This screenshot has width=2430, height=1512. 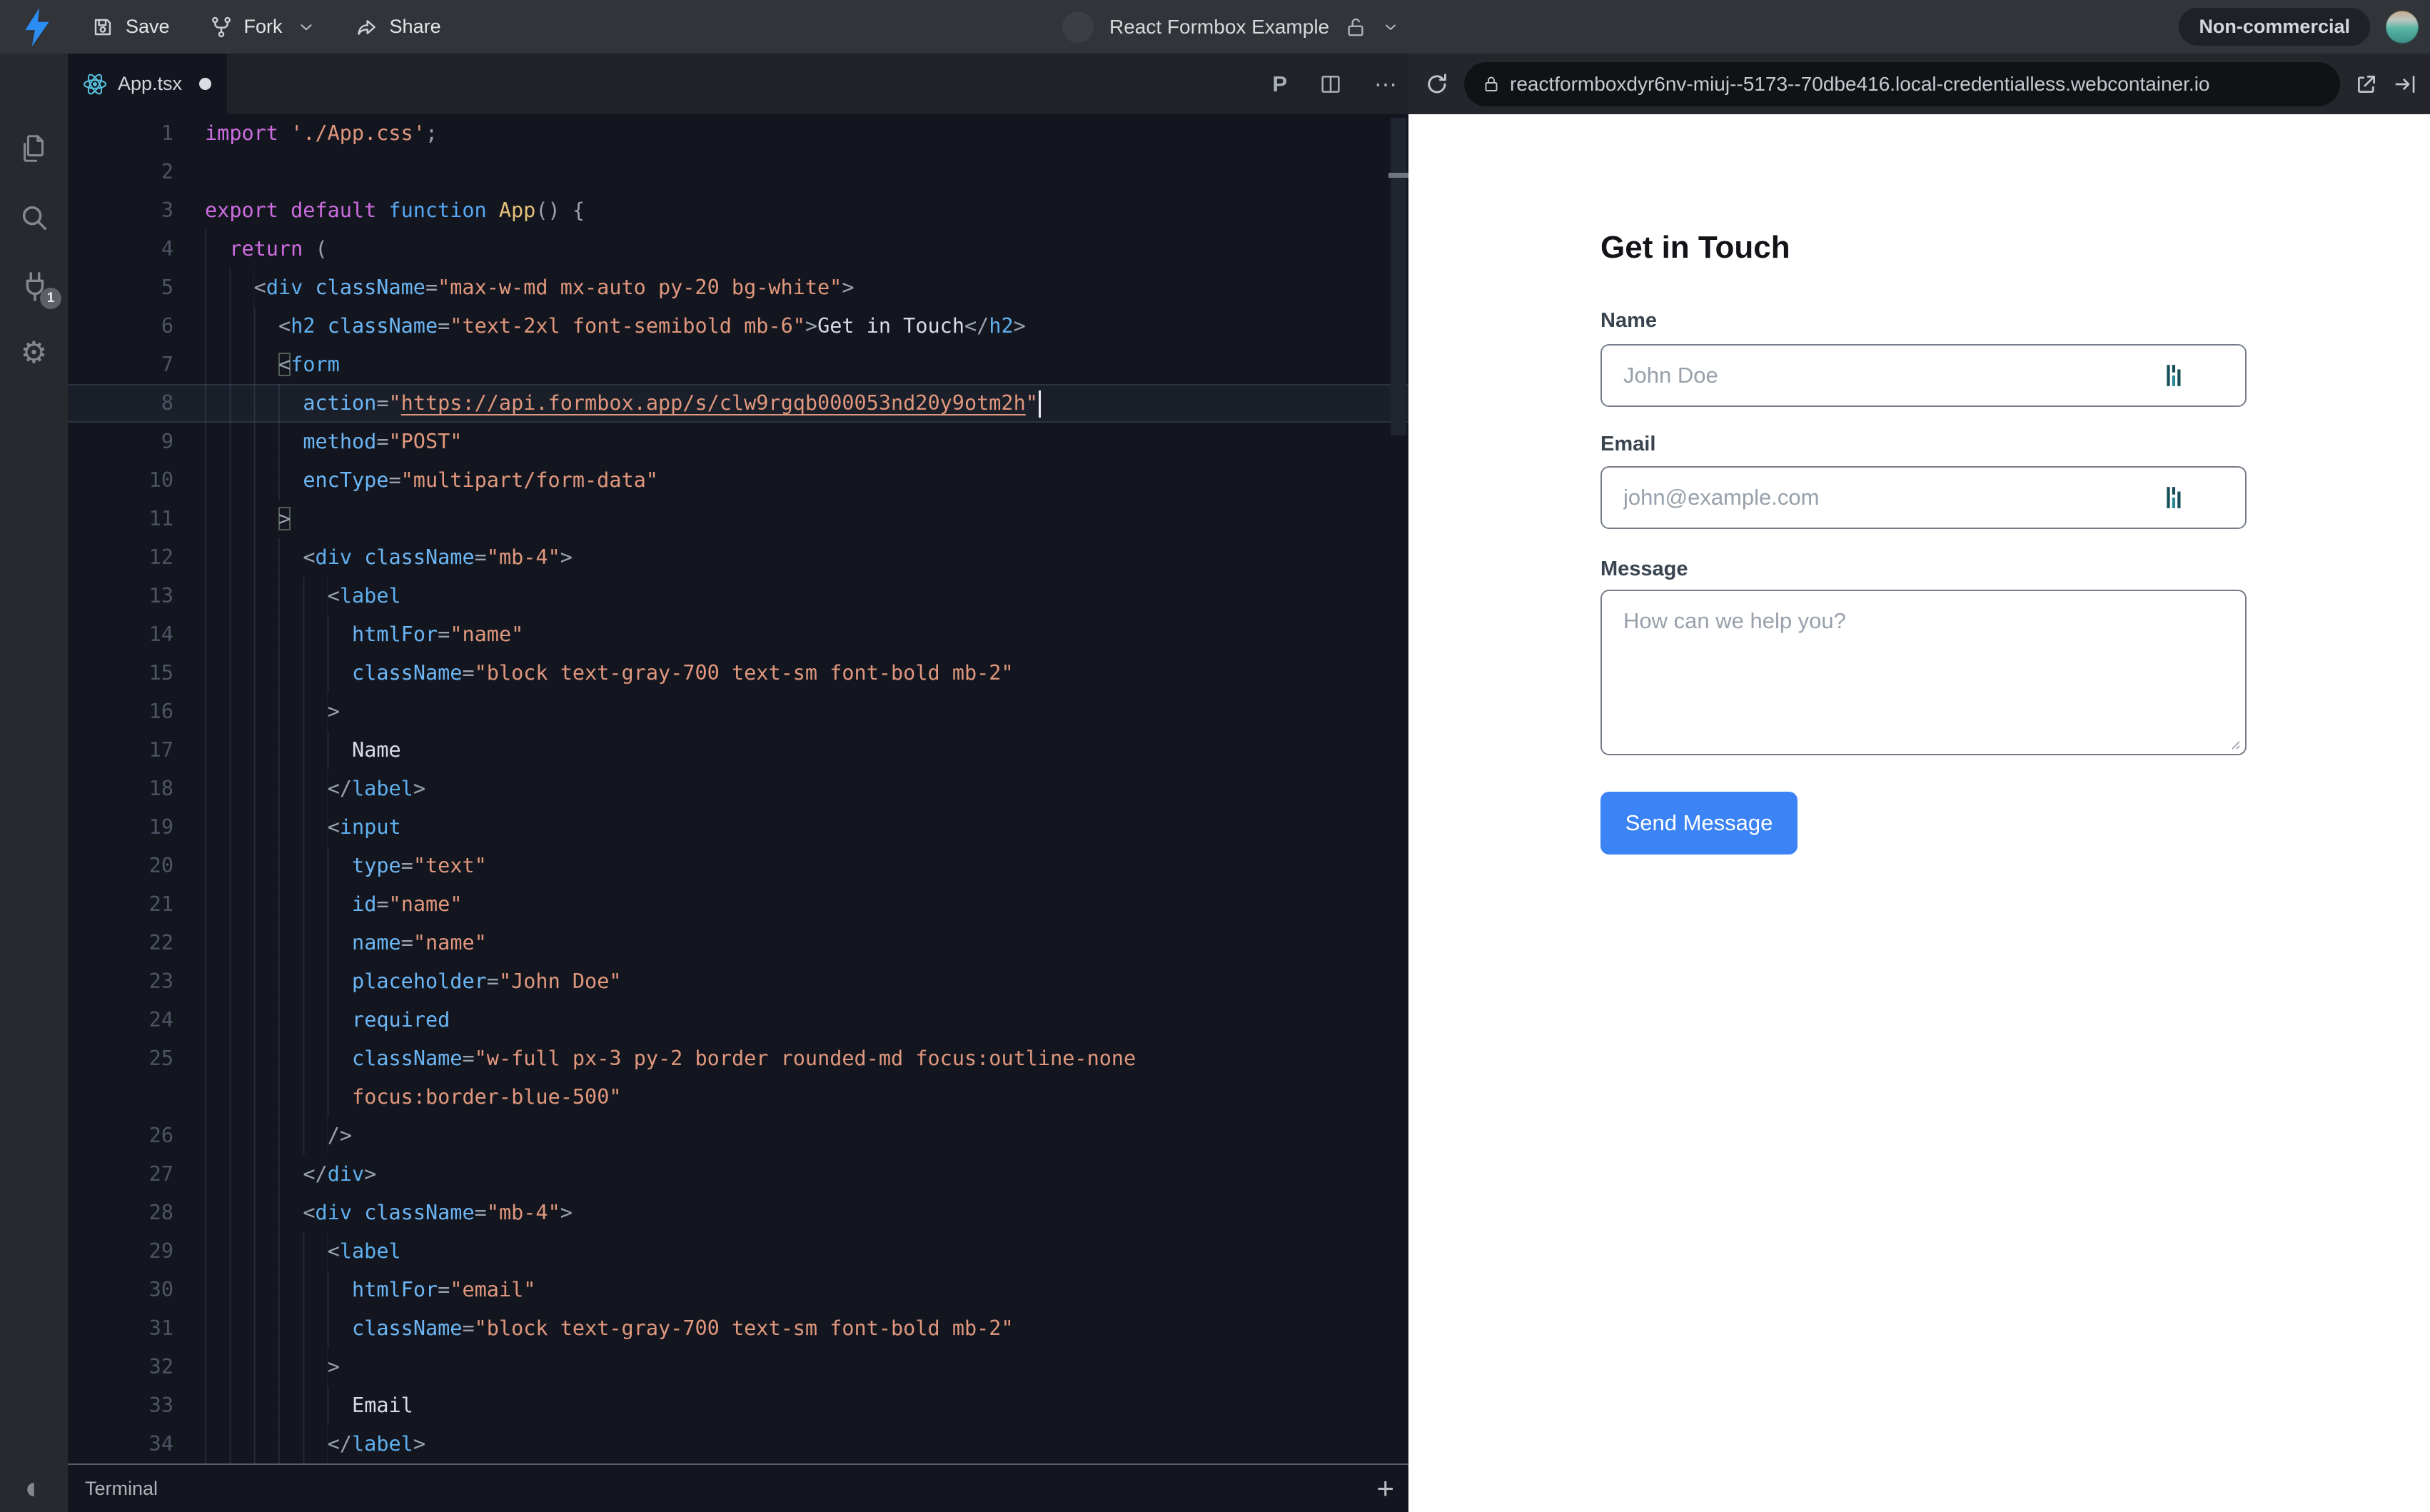 I want to click on code-line: 21 id="name", so click(x=738, y=904).